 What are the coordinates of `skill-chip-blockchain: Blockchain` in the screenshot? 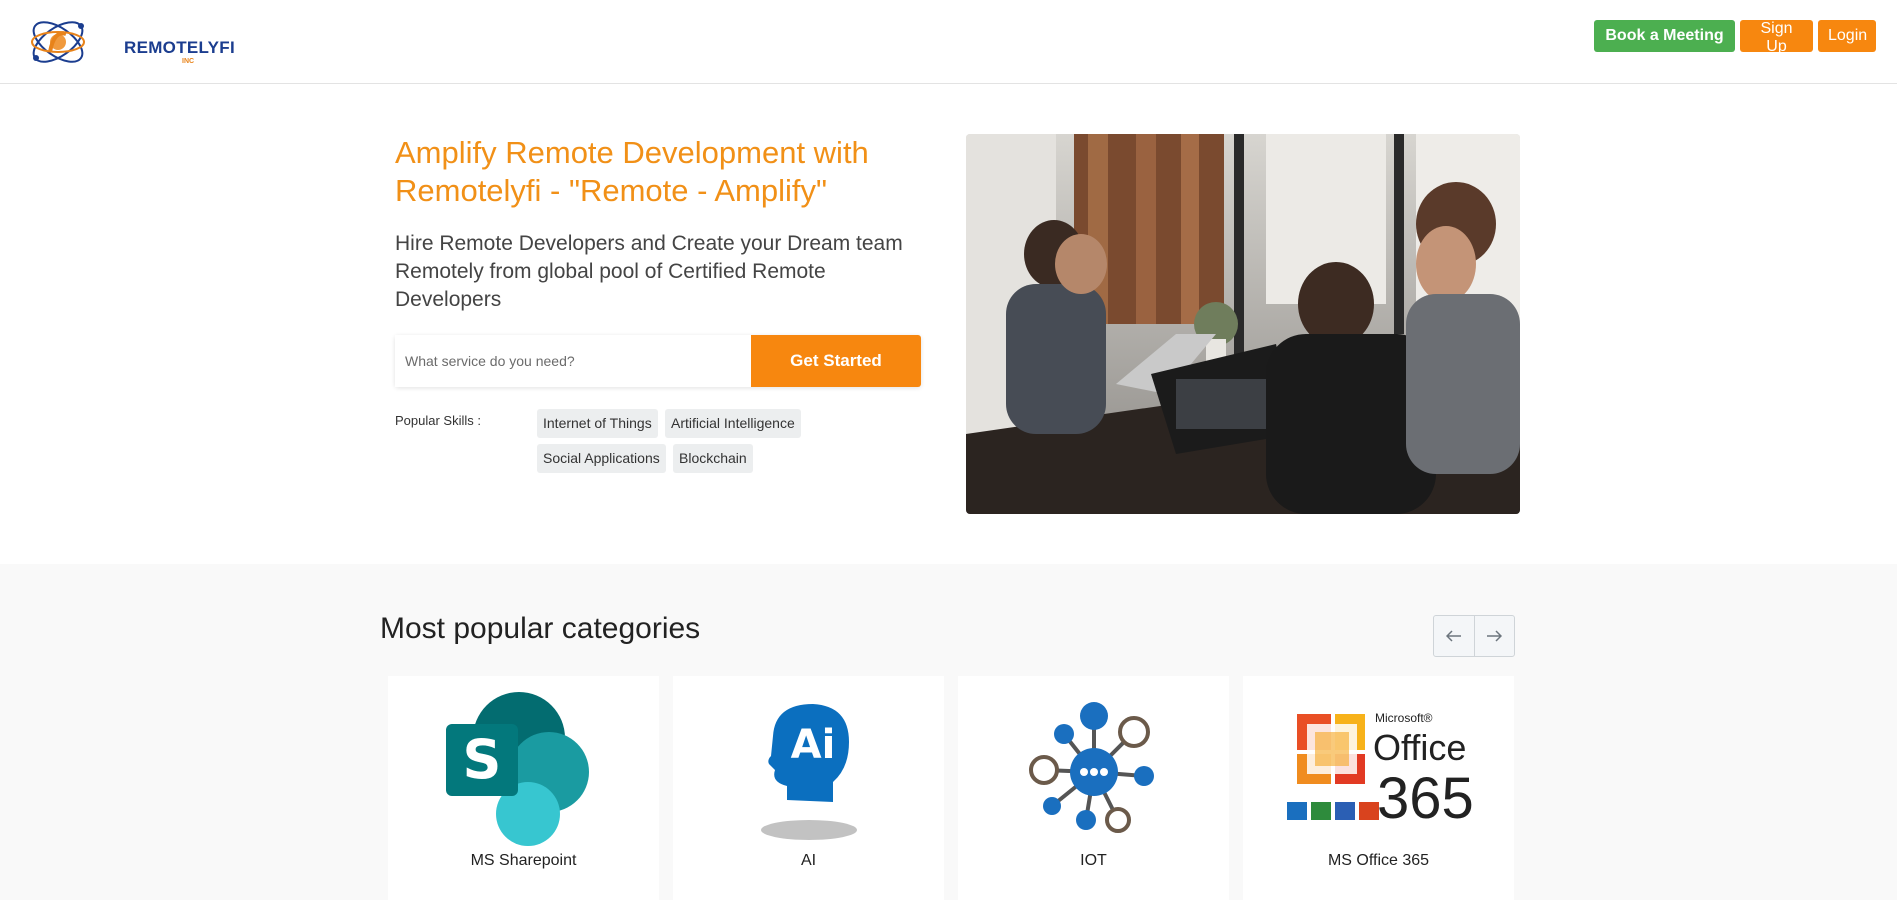 It's located at (713, 458).